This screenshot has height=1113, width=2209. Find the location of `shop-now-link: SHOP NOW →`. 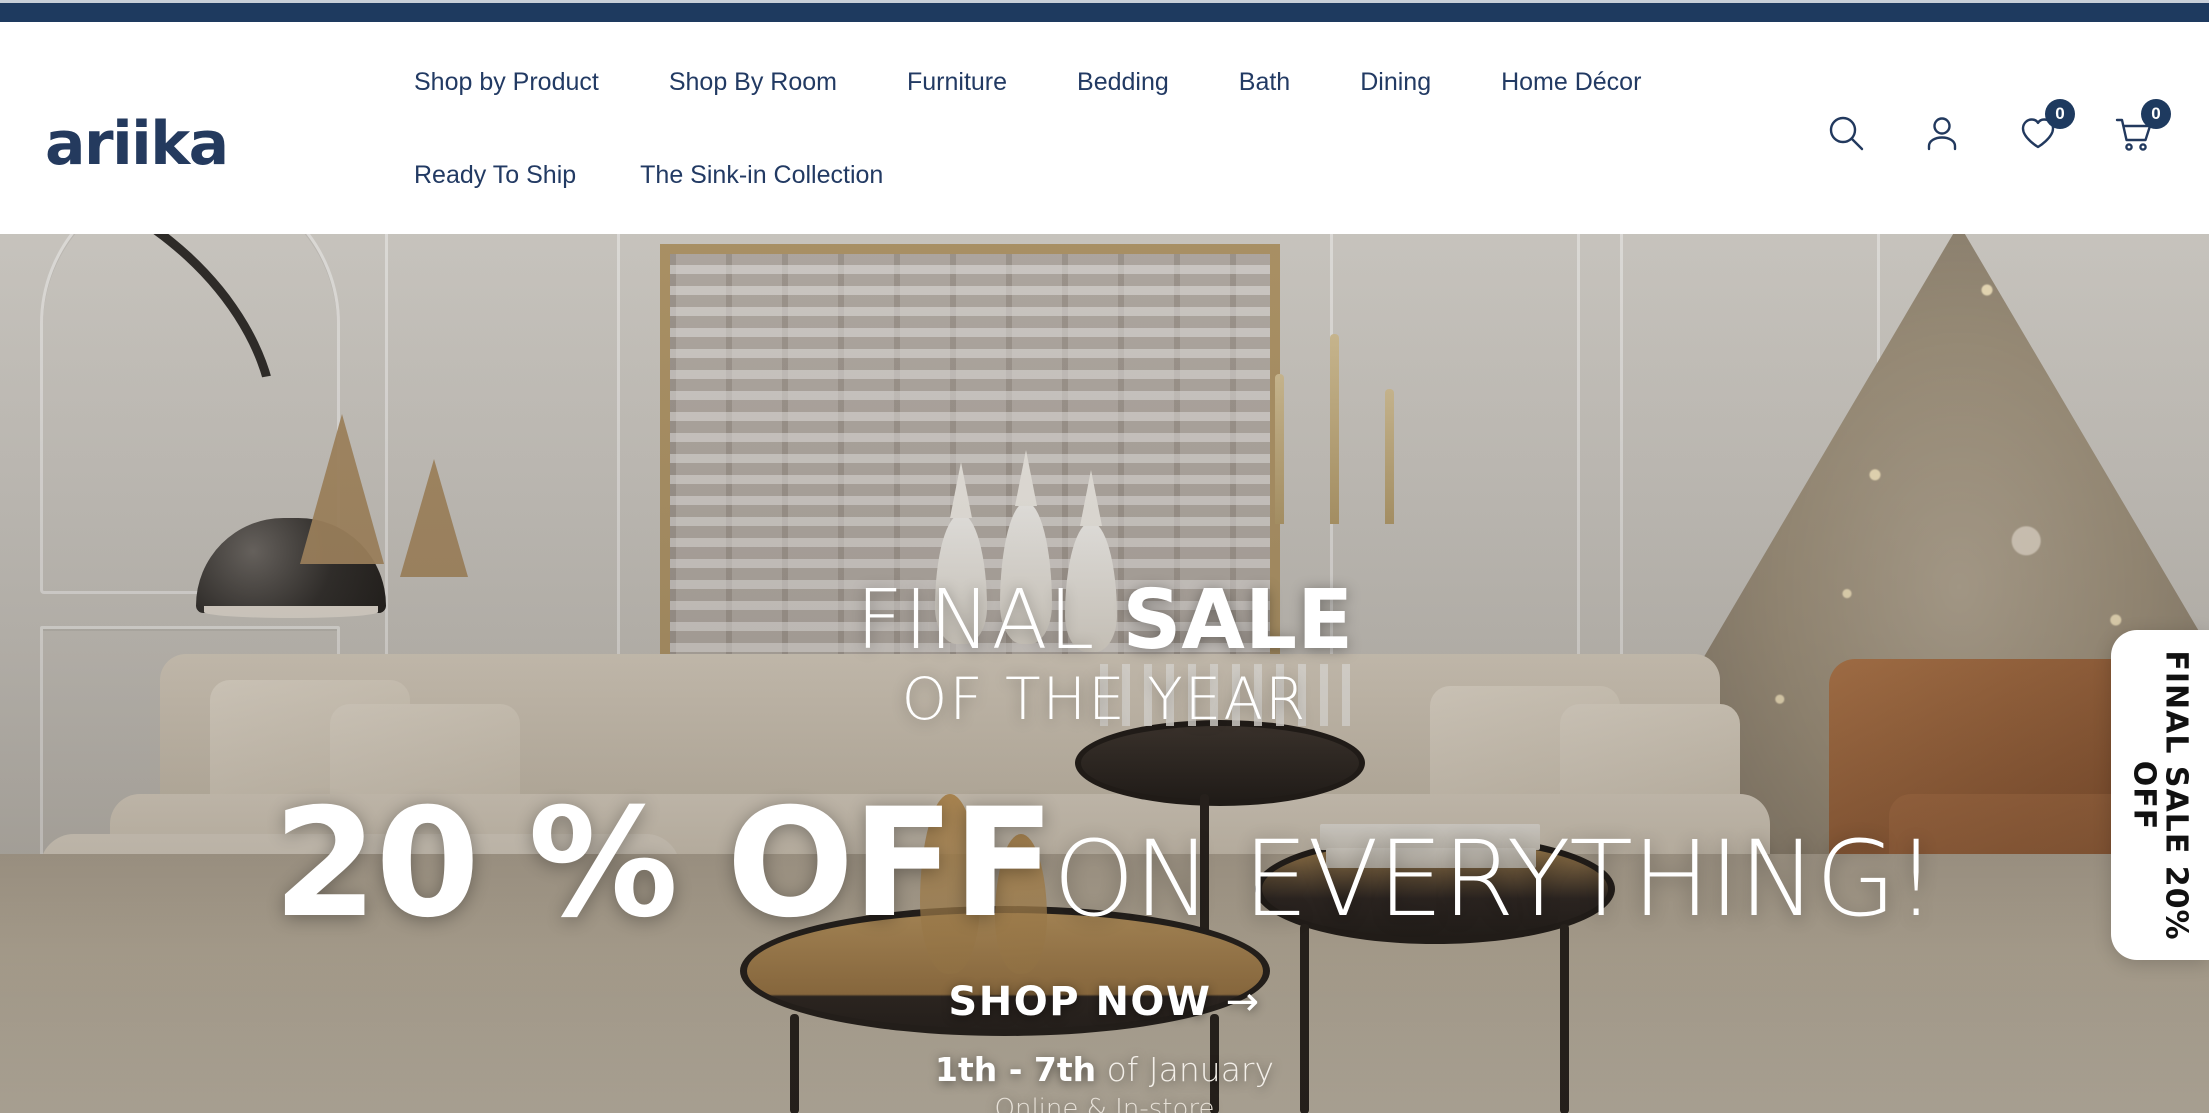

shop-now-link: SHOP NOW → is located at coordinates (1104, 1002).